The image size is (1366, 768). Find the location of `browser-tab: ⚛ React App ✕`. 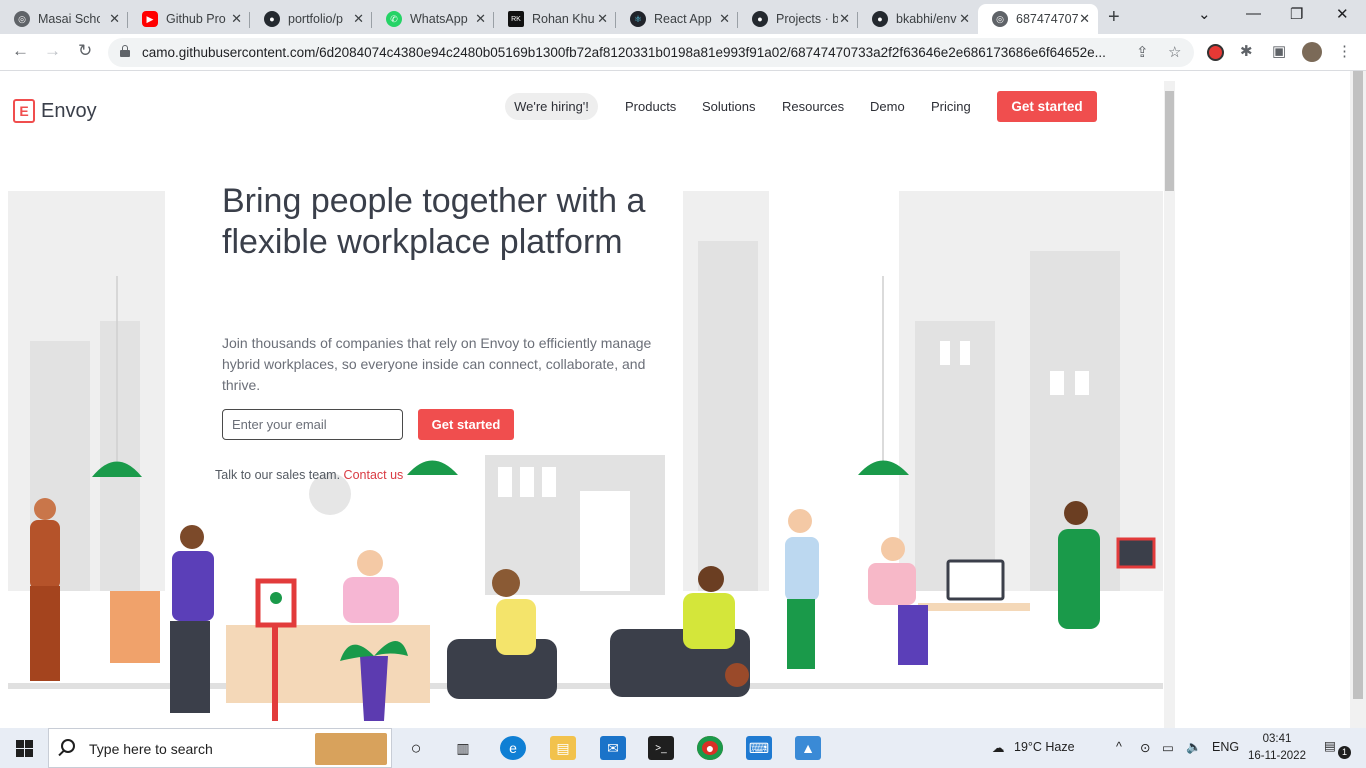

browser-tab: ⚛ React App ✕ is located at coordinates (677, 19).